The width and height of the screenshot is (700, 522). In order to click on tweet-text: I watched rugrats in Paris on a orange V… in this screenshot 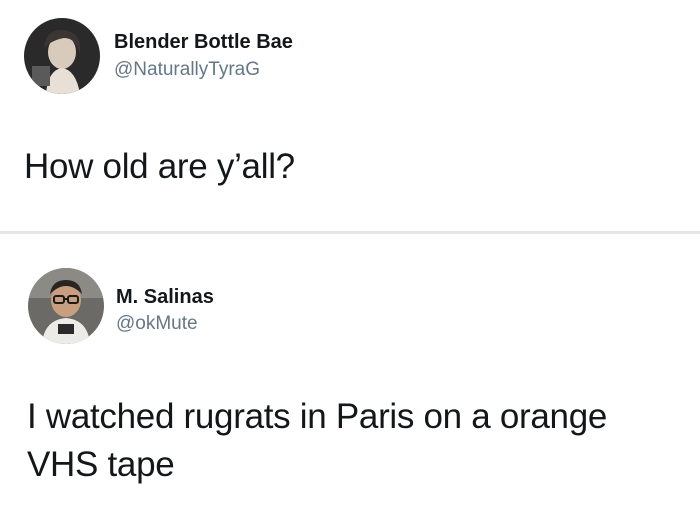, I will do `click(317, 440)`.